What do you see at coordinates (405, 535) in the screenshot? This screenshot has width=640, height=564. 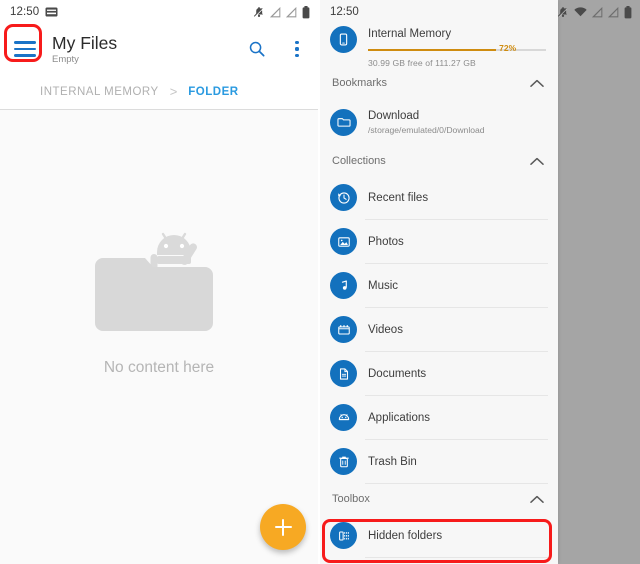 I see `drawer-item-label: Hidden folders` at bounding box center [405, 535].